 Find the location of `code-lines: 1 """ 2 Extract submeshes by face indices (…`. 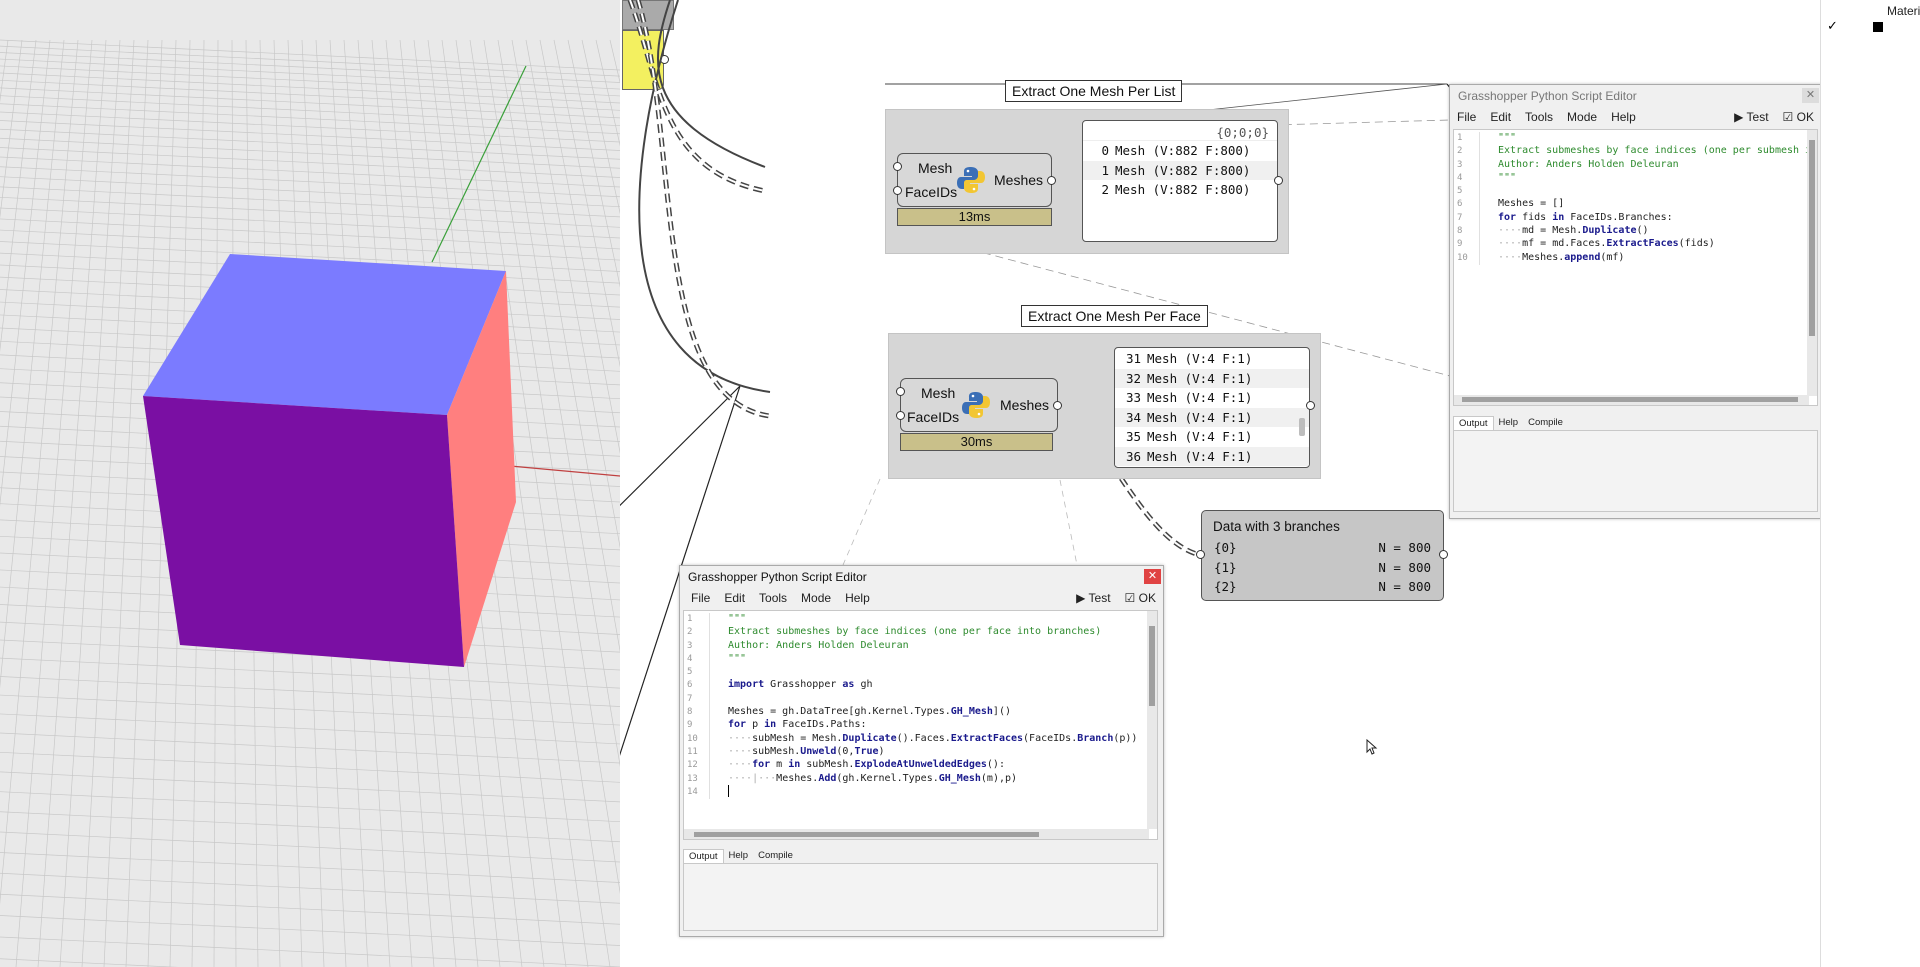

code-lines: 1 """ 2 Extract submeshes by face indices (… is located at coordinates (1635, 197).